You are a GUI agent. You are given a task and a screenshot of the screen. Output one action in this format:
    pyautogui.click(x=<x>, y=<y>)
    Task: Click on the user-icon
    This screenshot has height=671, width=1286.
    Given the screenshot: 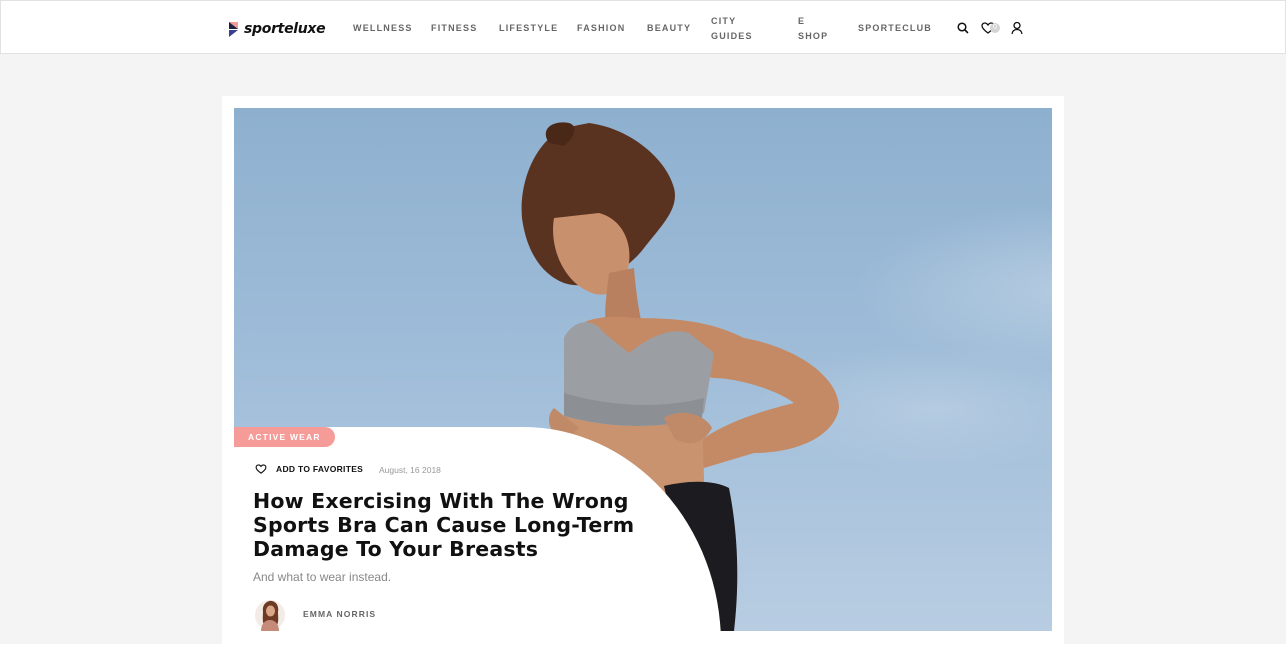 What is the action you would take?
    pyautogui.click(x=1017, y=28)
    